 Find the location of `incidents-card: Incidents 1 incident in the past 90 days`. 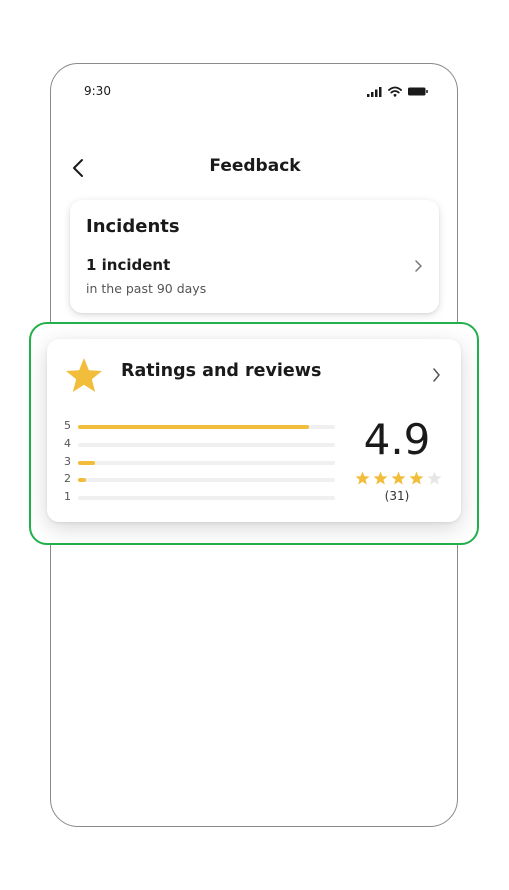

incidents-card: Incidents 1 incident in the past 90 days is located at coordinates (254, 256).